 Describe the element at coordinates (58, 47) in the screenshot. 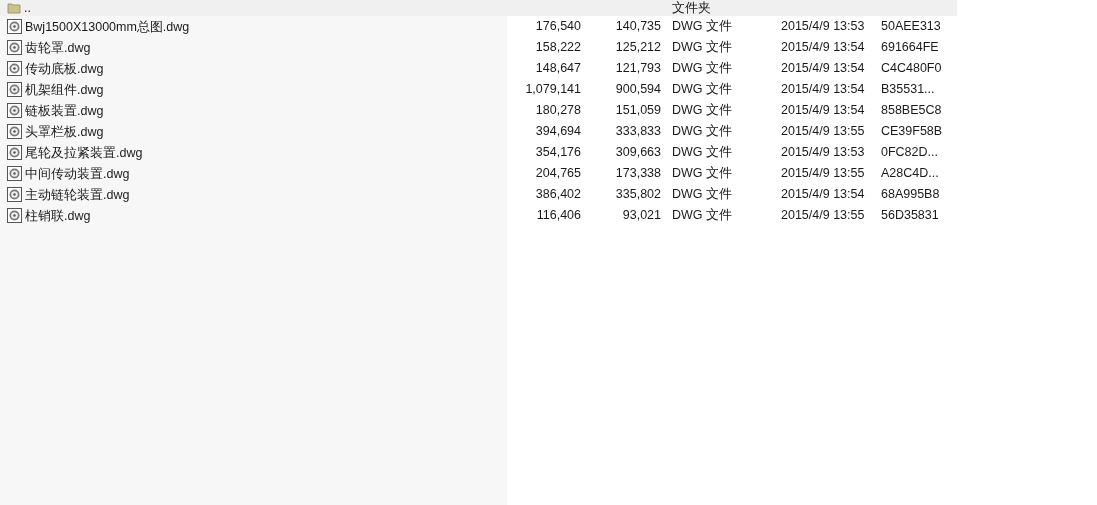

I see `file-name: 齿轮罩.dwg` at that location.